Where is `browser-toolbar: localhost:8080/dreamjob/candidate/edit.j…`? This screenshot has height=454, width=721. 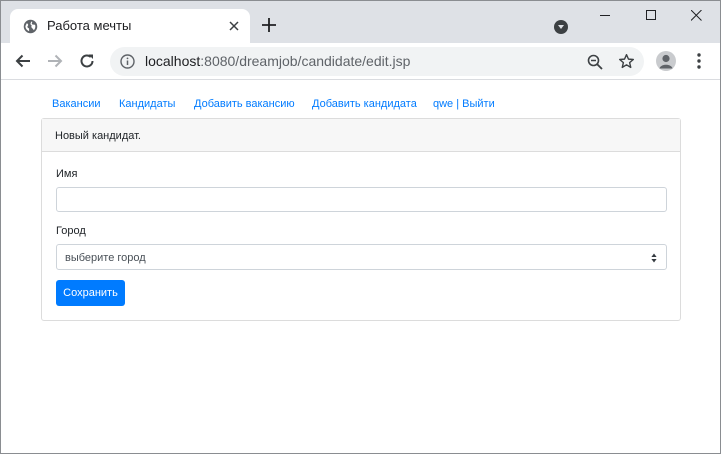
browser-toolbar: localhost:8080/dreamjob/candidate/edit.j… is located at coordinates (360, 61).